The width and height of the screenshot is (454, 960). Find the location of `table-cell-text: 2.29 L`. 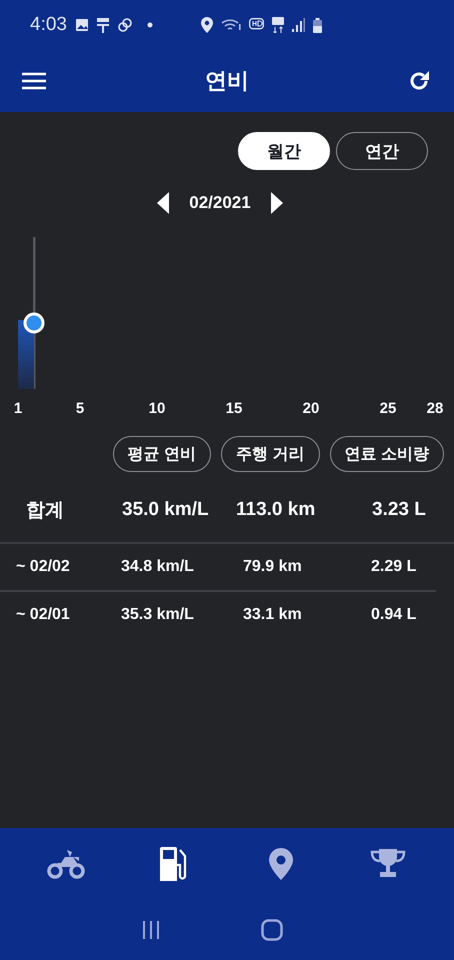

table-cell-text: 2.29 L is located at coordinates (394, 567).